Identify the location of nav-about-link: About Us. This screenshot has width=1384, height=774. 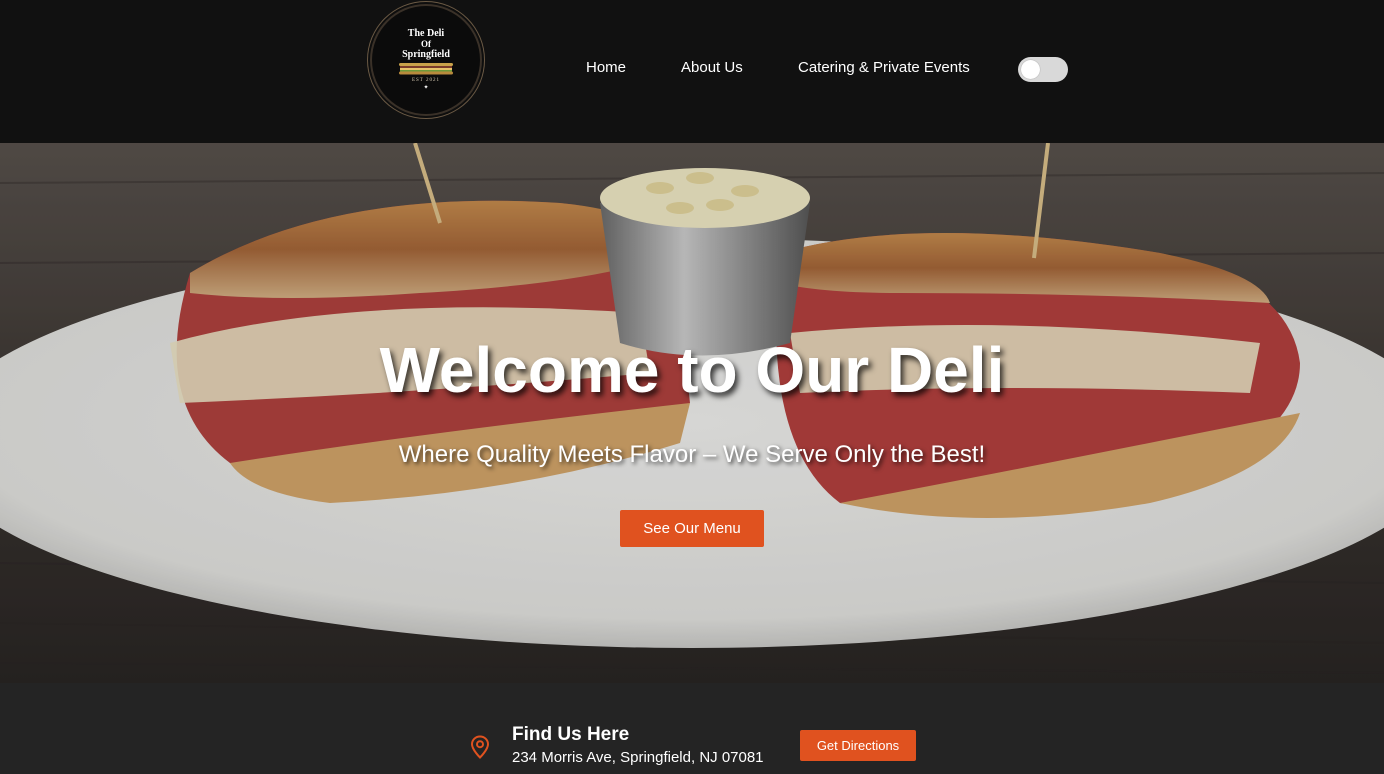
(712, 67).